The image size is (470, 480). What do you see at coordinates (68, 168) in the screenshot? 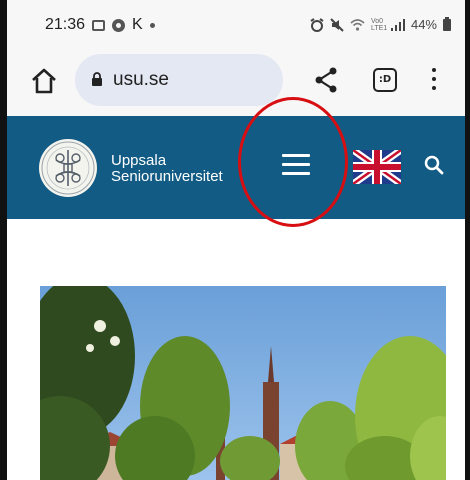
I see `university-seal-logo` at bounding box center [68, 168].